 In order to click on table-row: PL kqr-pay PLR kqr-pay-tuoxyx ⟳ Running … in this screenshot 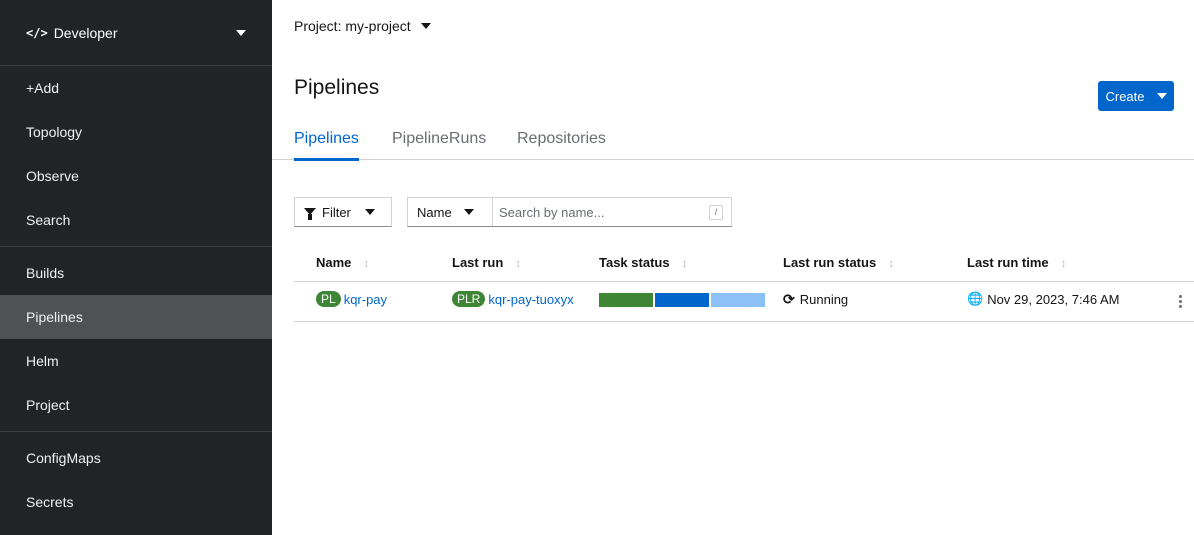, I will do `click(744, 301)`.